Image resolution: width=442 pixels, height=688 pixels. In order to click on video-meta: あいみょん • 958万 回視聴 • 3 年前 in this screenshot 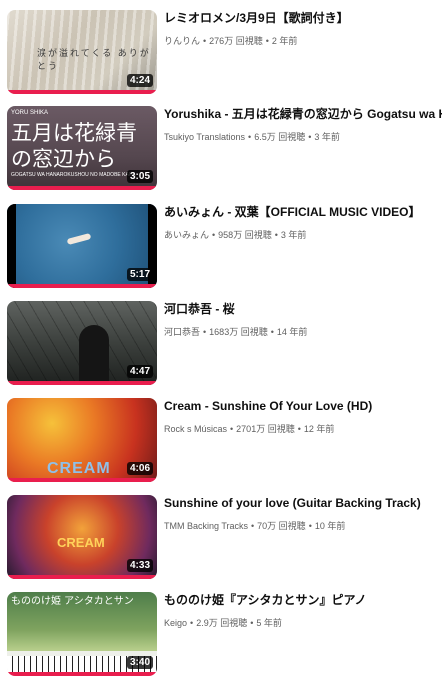, I will do `click(303, 234)`.